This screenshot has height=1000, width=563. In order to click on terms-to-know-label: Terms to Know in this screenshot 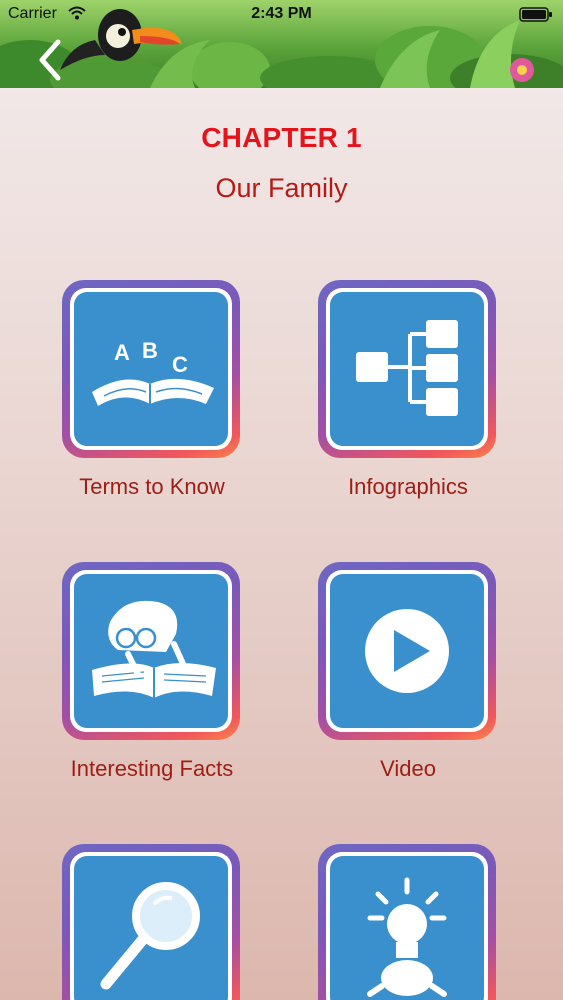, I will do `click(152, 486)`.